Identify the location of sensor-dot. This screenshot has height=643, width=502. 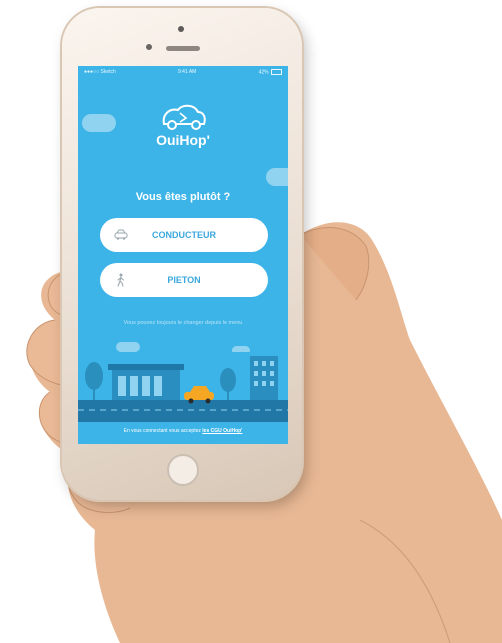
(149, 47).